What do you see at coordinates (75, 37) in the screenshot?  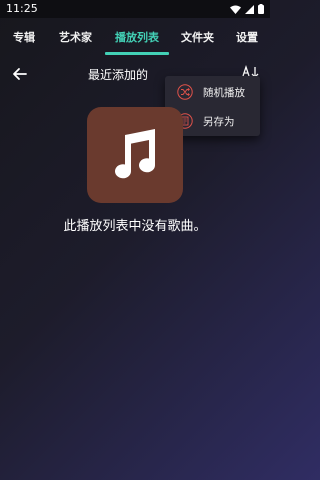 I see `tab-artists: 艺术家` at bounding box center [75, 37].